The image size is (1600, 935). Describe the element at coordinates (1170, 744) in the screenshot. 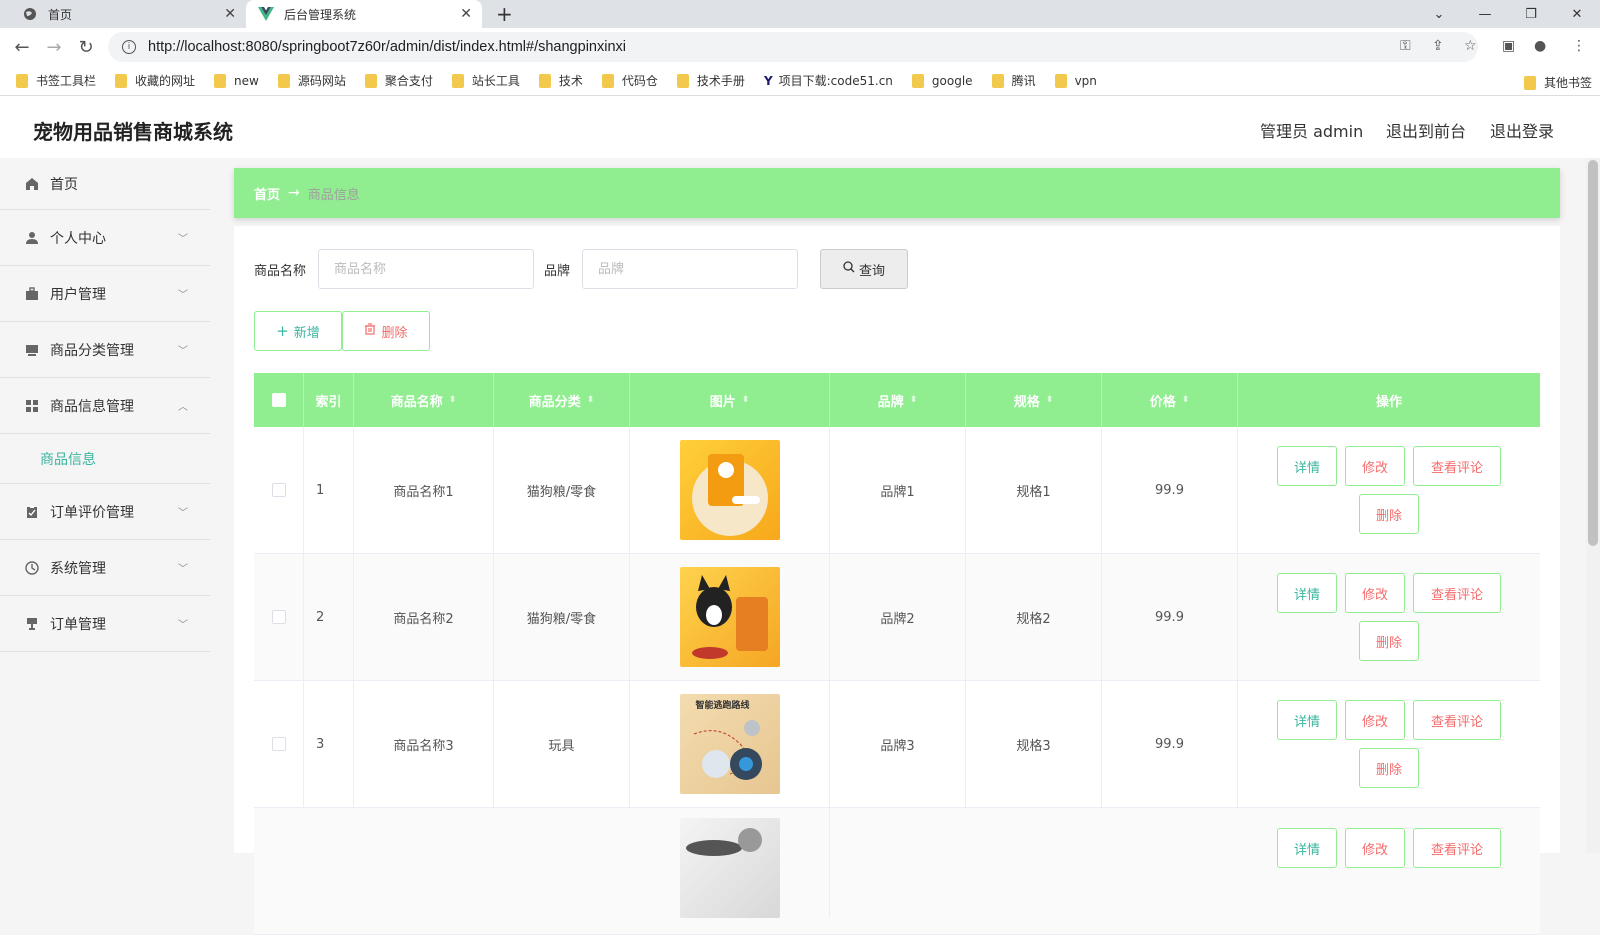

I see `cell-price: 99.9` at that location.